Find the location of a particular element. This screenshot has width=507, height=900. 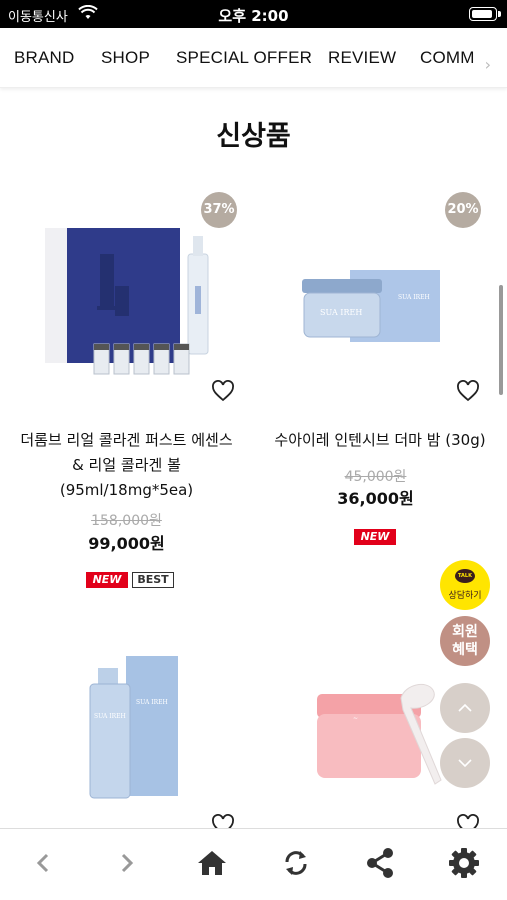

original-price: 45,000원 is located at coordinates (375, 477).